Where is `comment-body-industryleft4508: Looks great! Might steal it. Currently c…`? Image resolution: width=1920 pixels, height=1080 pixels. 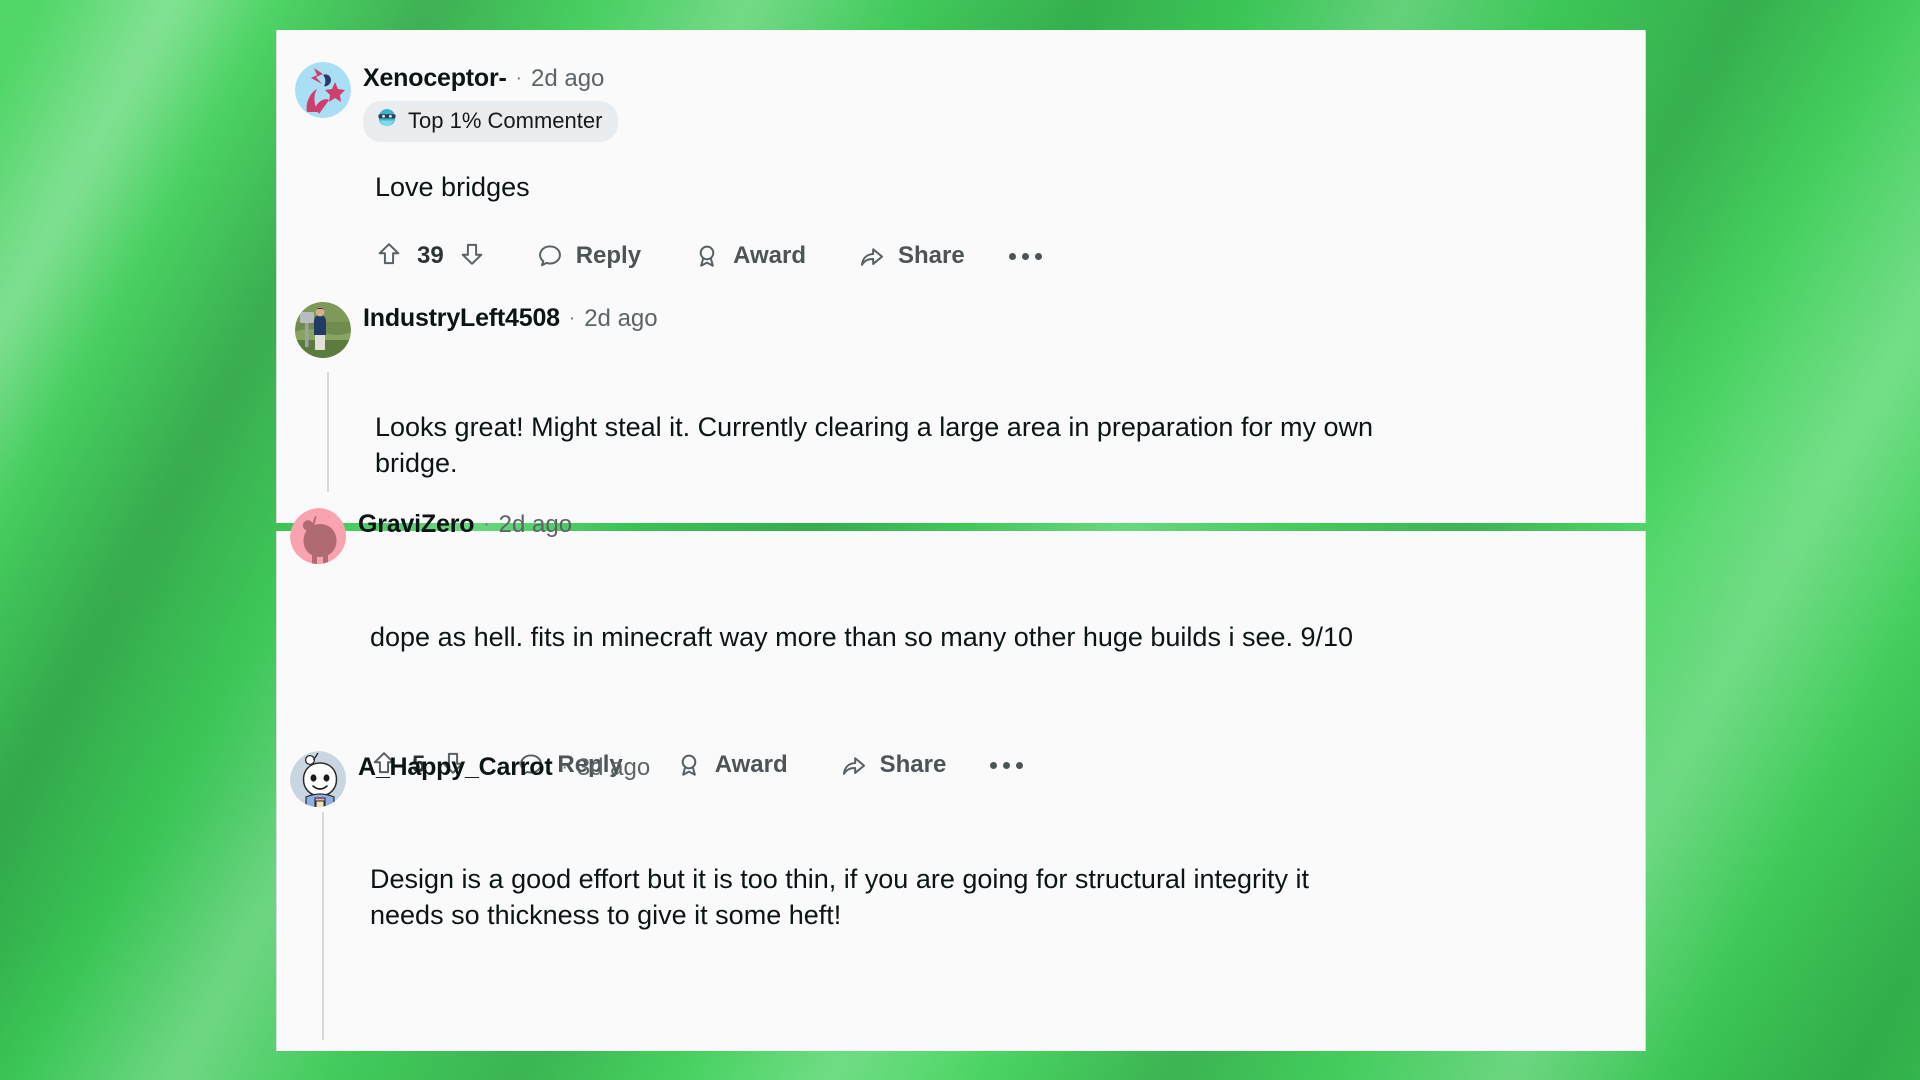 comment-body-industryleft4508: Looks great! Might steal it. Currently c… is located at coordinates (874, 445).